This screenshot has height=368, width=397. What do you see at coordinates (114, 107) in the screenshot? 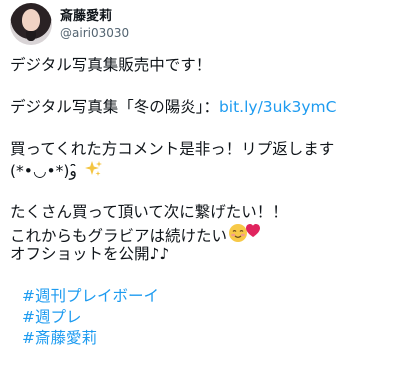
I see `tweet-line-2-text: デジタル写真集「冬の陽炎」：` at bounding box center [114, 107].